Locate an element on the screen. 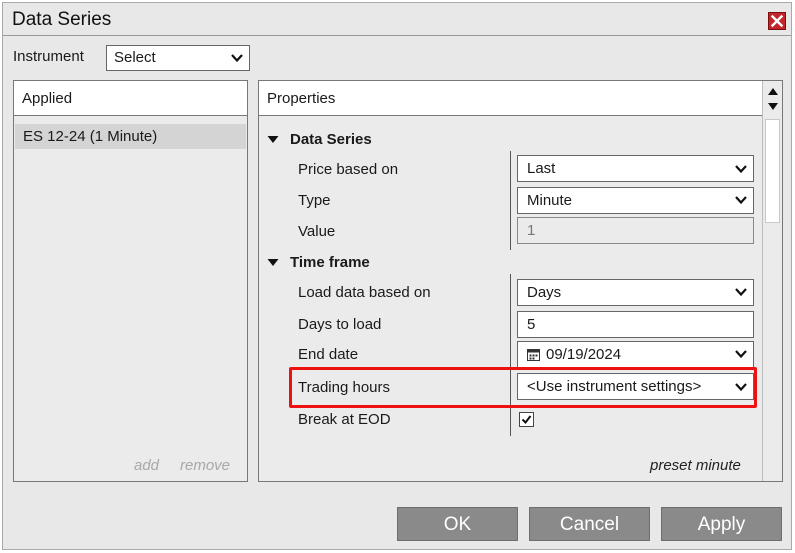 The width and height of the screenshot is (795, 553). break-at-eod-checkbox is located at coordinates (526, 419).